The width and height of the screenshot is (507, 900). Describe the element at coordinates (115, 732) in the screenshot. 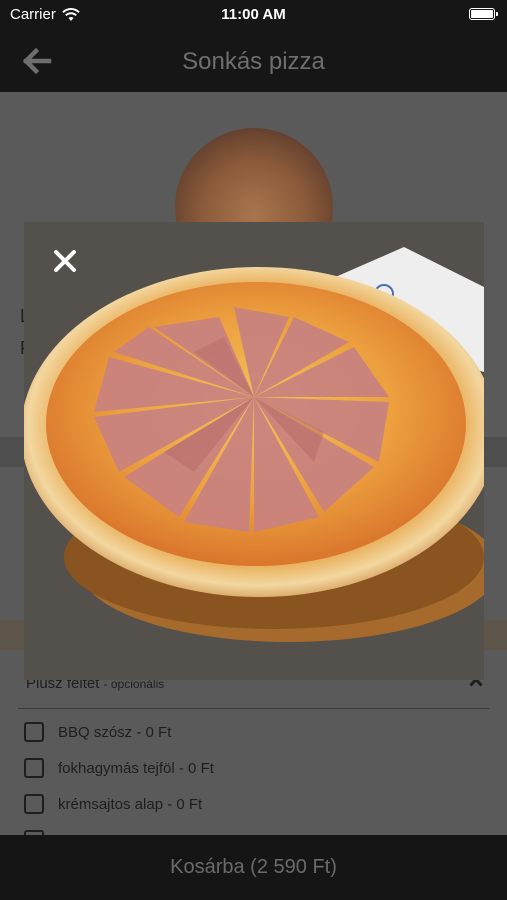

I see `topping-label: BBQ szósz - 0 Ft` at that location.